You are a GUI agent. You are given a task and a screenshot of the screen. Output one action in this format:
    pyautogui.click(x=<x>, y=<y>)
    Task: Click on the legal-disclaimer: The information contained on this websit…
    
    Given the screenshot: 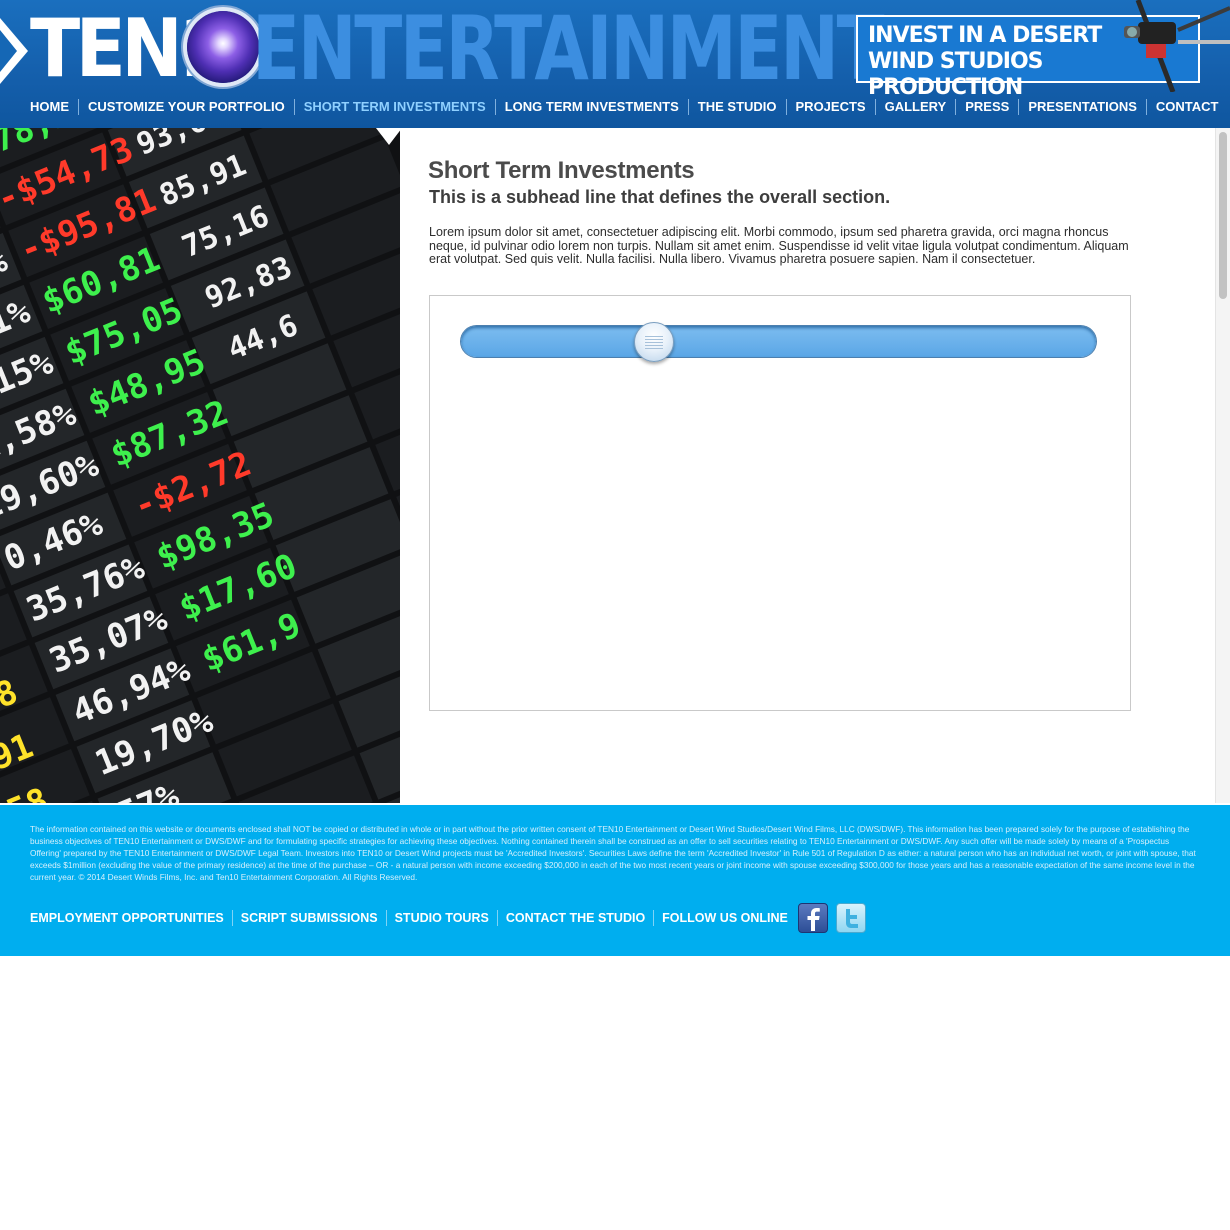 What is the action you would take?
    pyautogui.click(x=613, y=853)
    